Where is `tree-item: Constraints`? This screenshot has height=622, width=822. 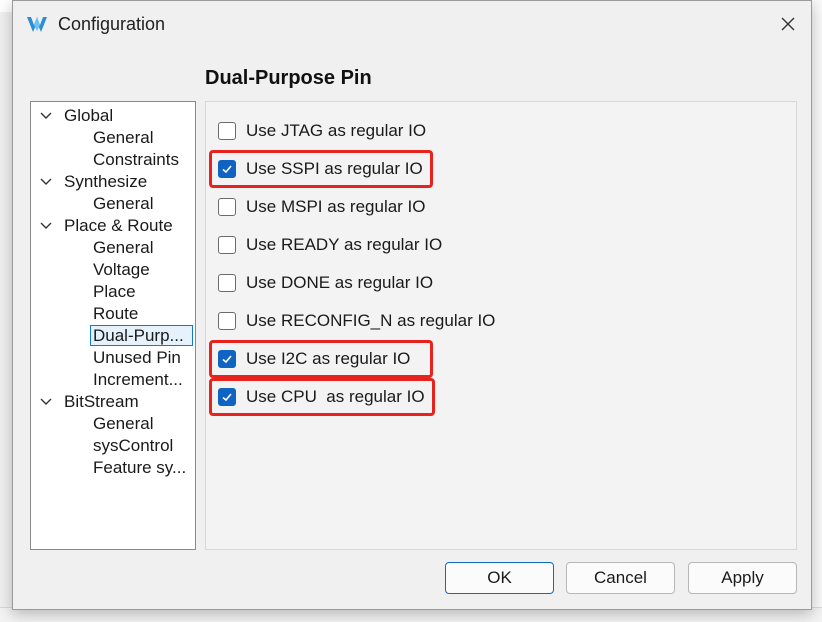
tree-item: Constraints is located at coordinates (136, 160).